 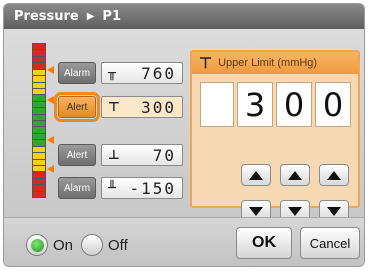 I want to click on lower-alarm-value-field: ╨ -150, so click(x=142, y=188).